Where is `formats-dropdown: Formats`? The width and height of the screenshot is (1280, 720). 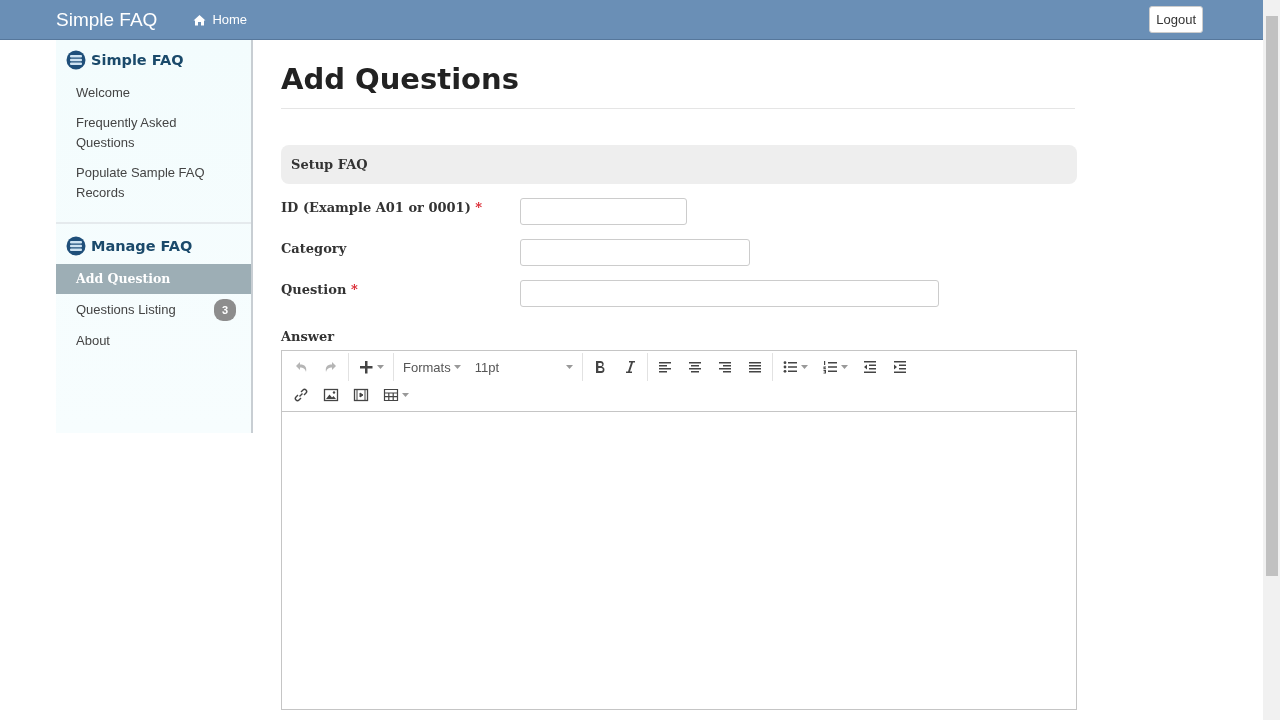 formats-dropdown: Formats is located at coordinates (432, 367).